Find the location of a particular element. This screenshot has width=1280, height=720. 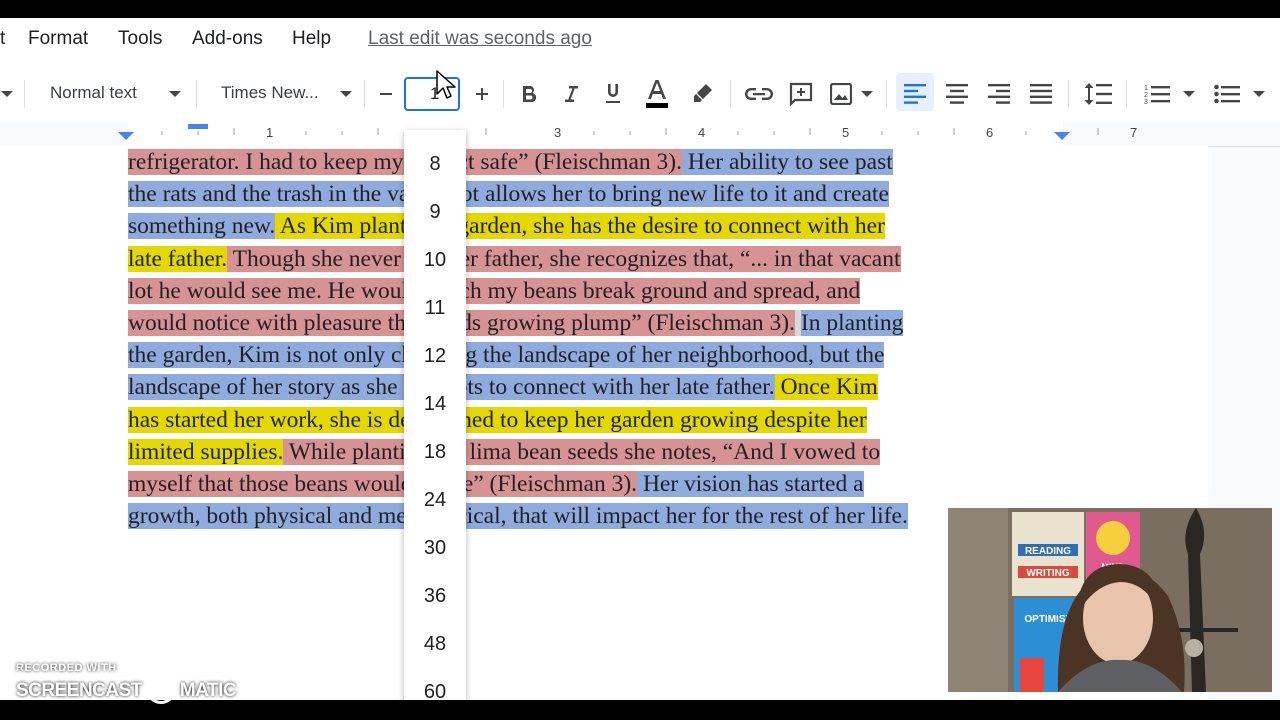

menu-format: Format is located at coordinates (58, 39).